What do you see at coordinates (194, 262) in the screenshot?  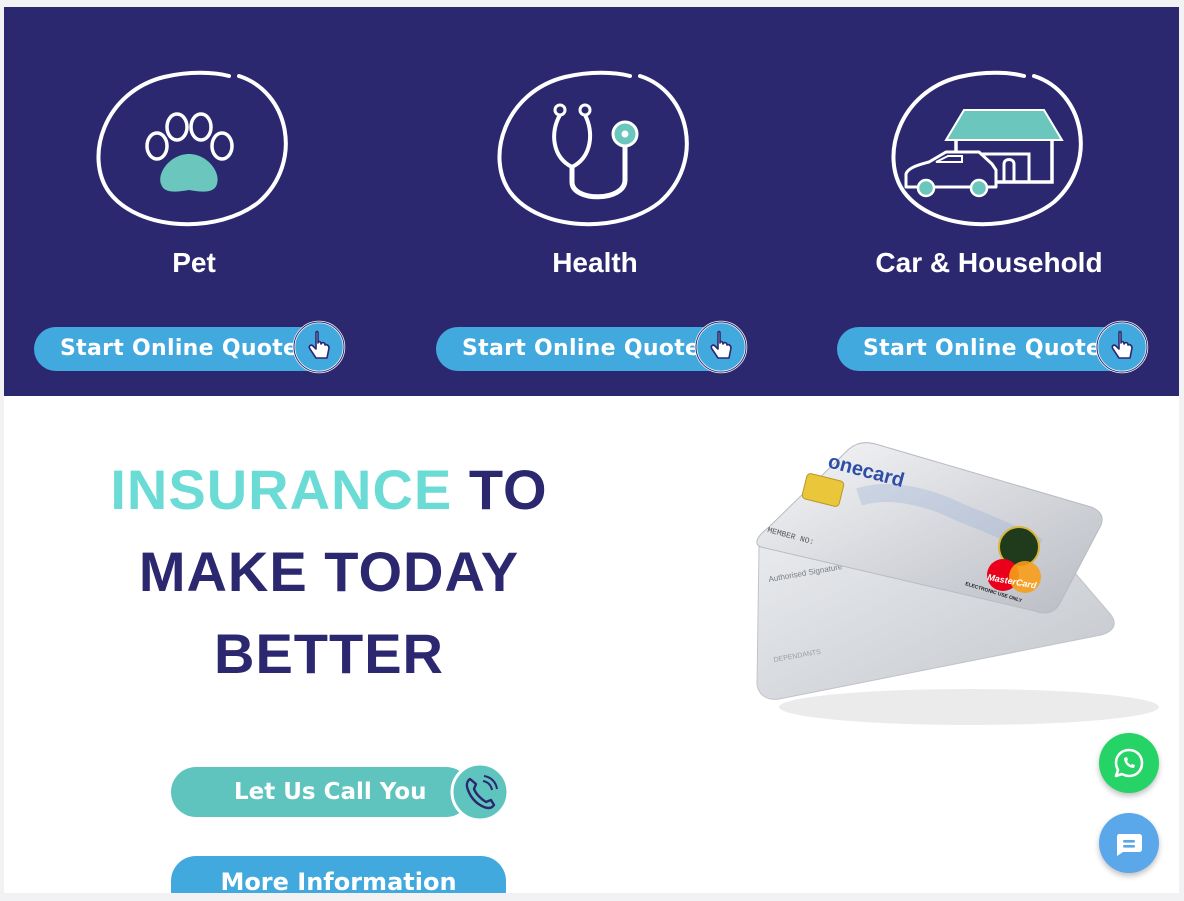 I see `product-title: Pet` at bounding box center [194, 262].